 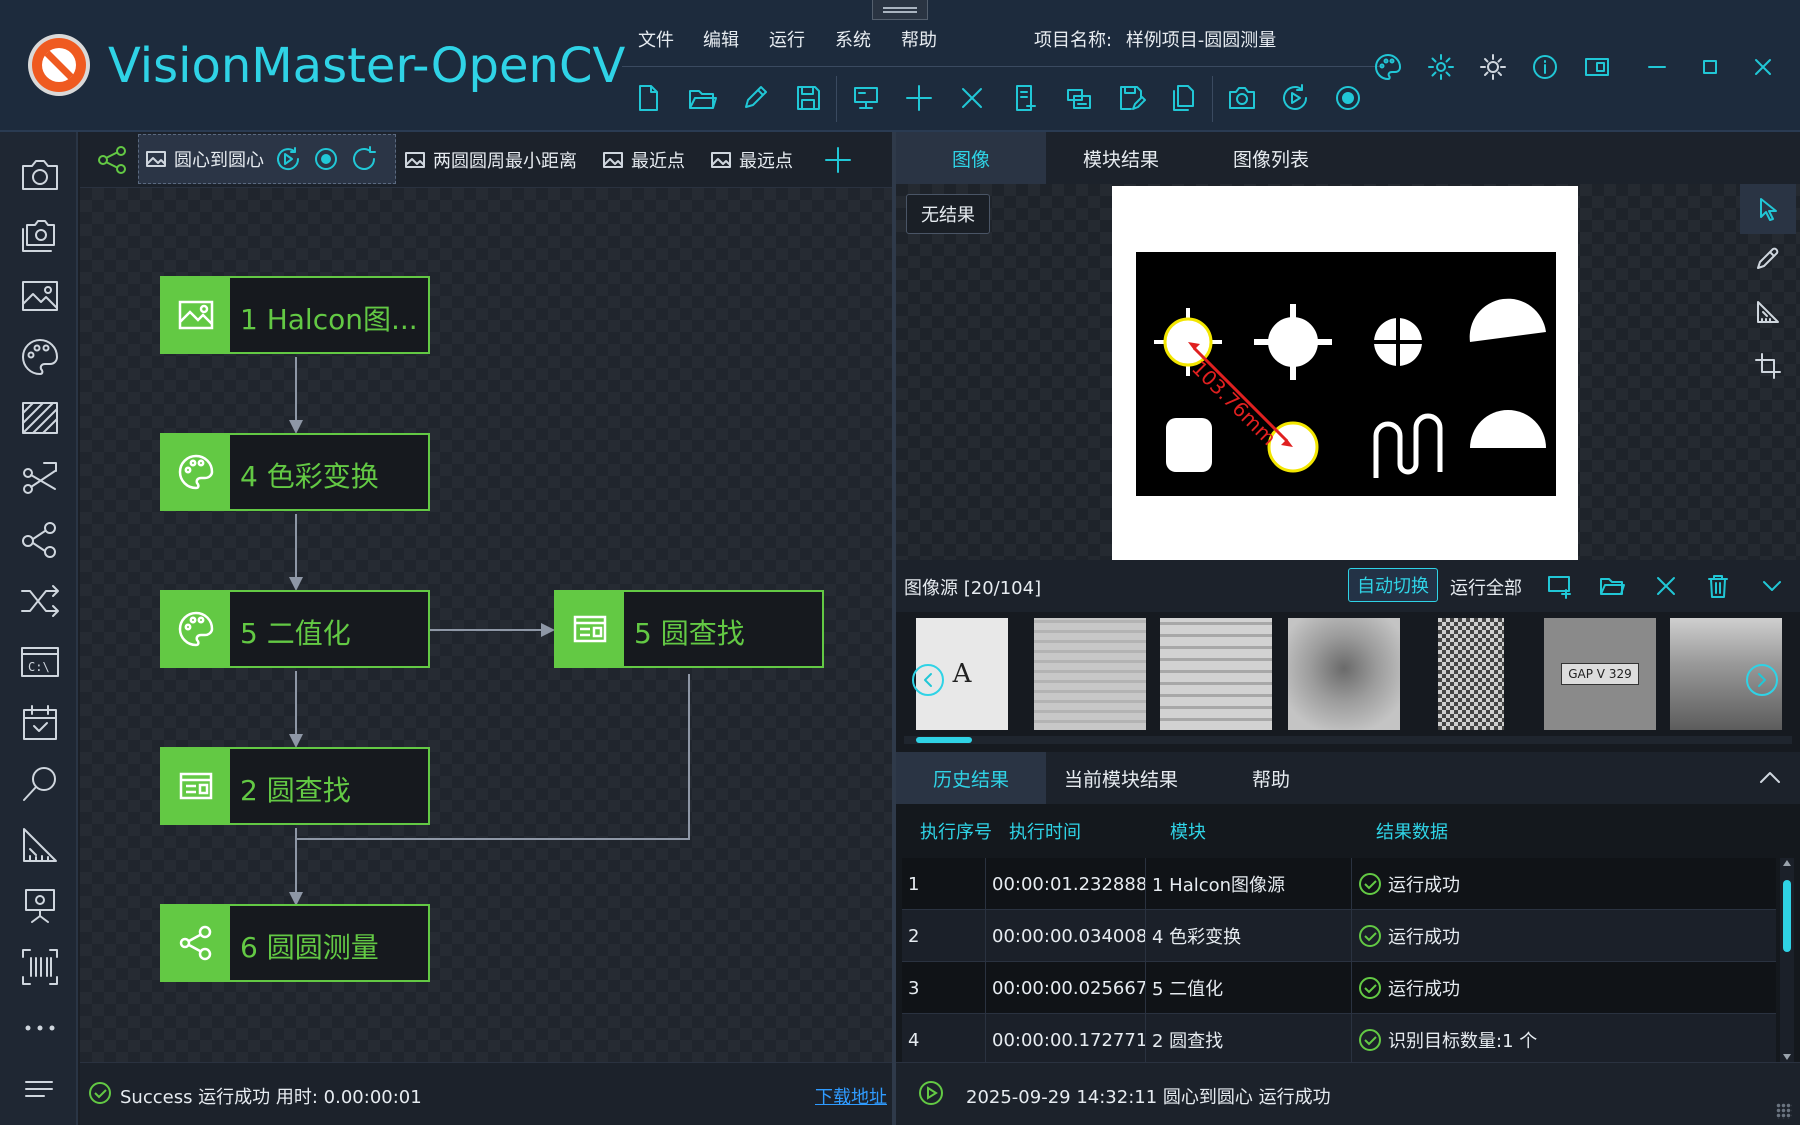 What do you see at coordinates (40, 784) in the screenshot?
I see `search-icon` at bounding box center [40, 784].